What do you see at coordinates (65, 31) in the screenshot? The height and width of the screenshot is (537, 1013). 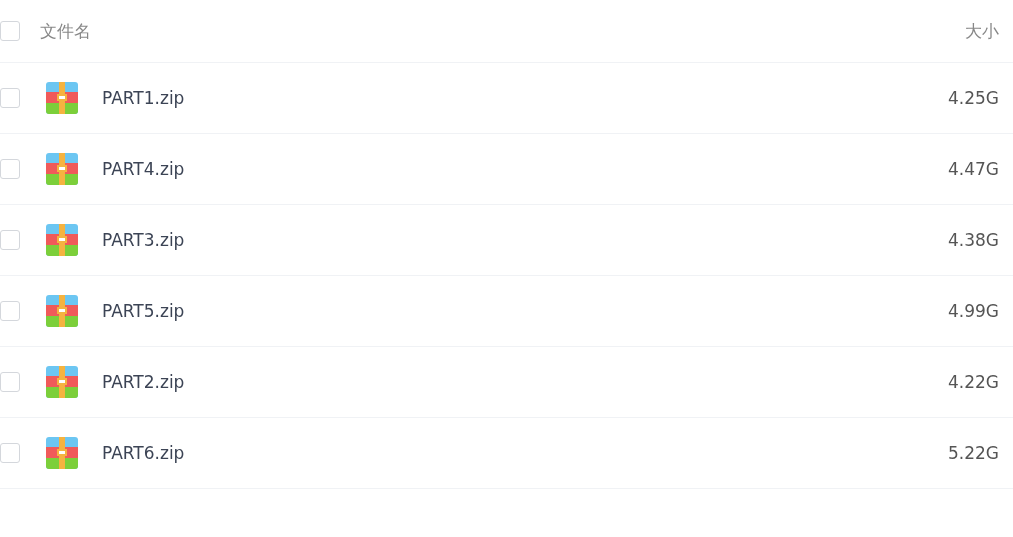 I see `column-header: 文件名` at bounding box center [65, 31].